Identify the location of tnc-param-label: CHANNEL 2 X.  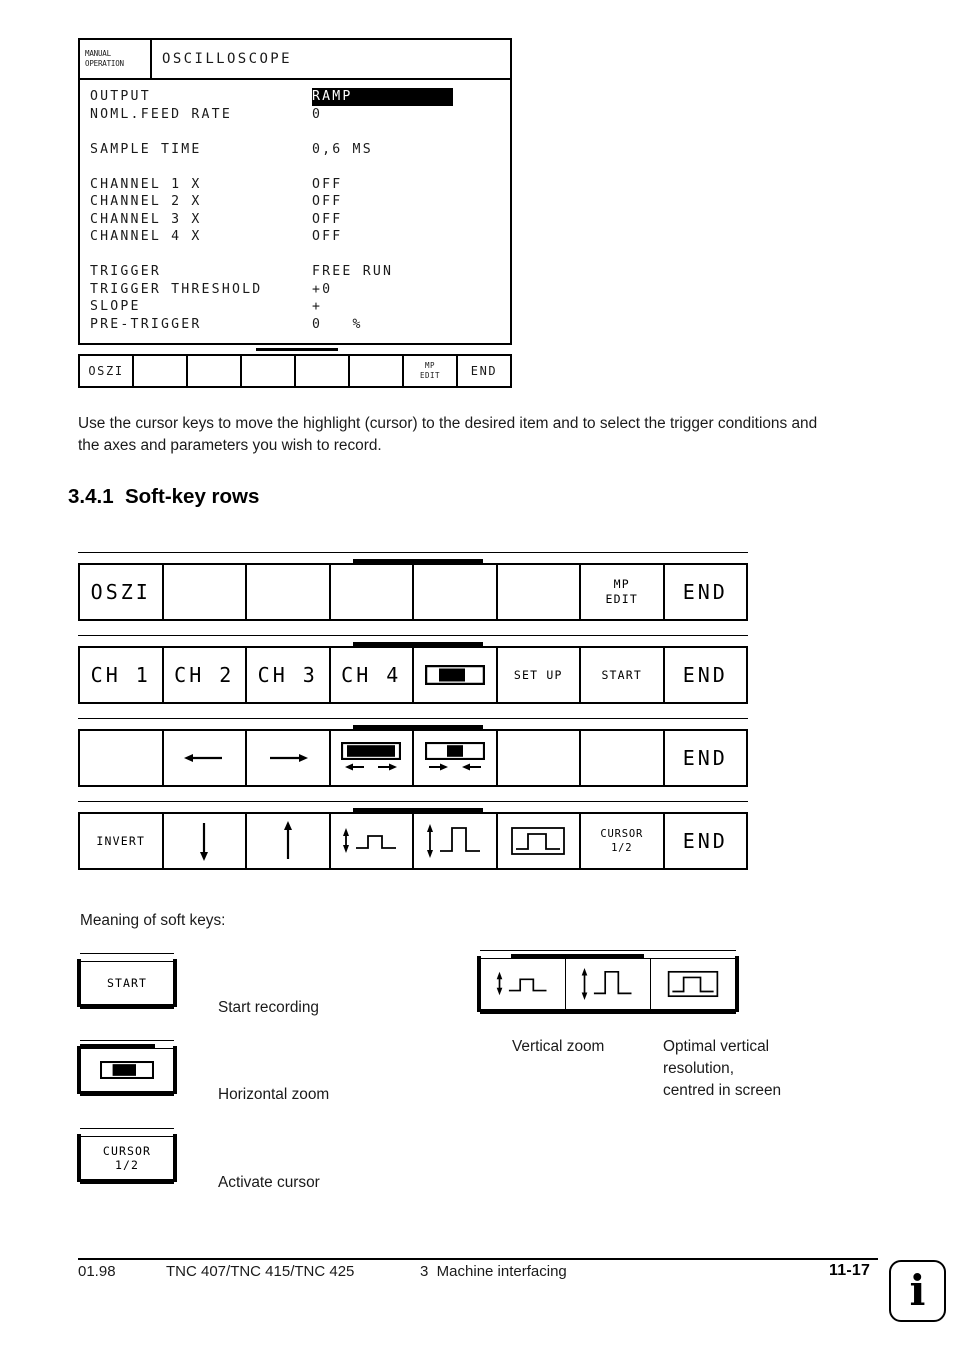
(146, 201).